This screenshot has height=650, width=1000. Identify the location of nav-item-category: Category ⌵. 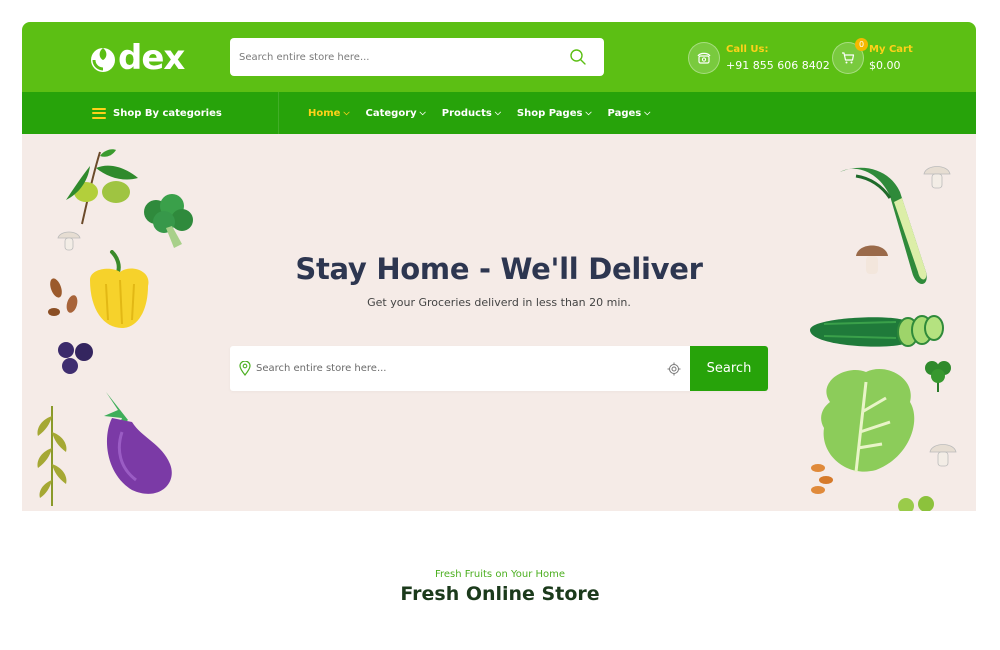
(396, 113).